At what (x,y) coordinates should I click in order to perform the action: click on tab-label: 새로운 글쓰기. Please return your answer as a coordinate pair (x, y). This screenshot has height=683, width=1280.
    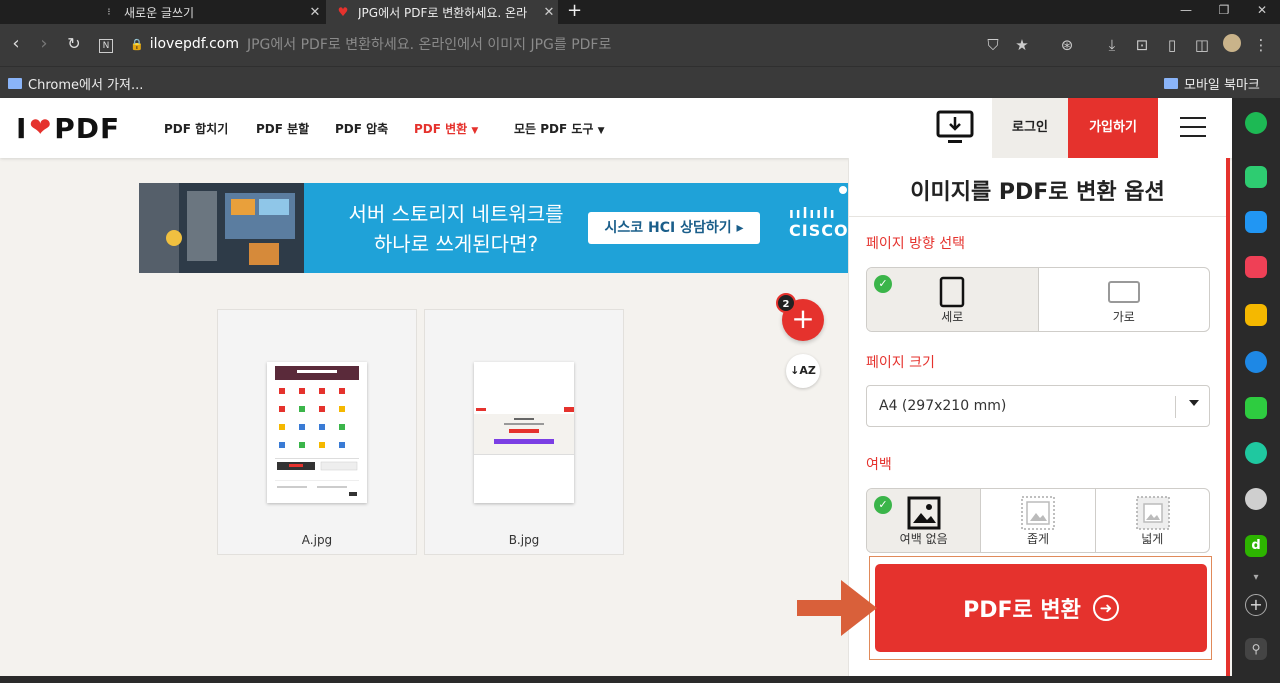
    Looking at the image, I should click on (159, 12).